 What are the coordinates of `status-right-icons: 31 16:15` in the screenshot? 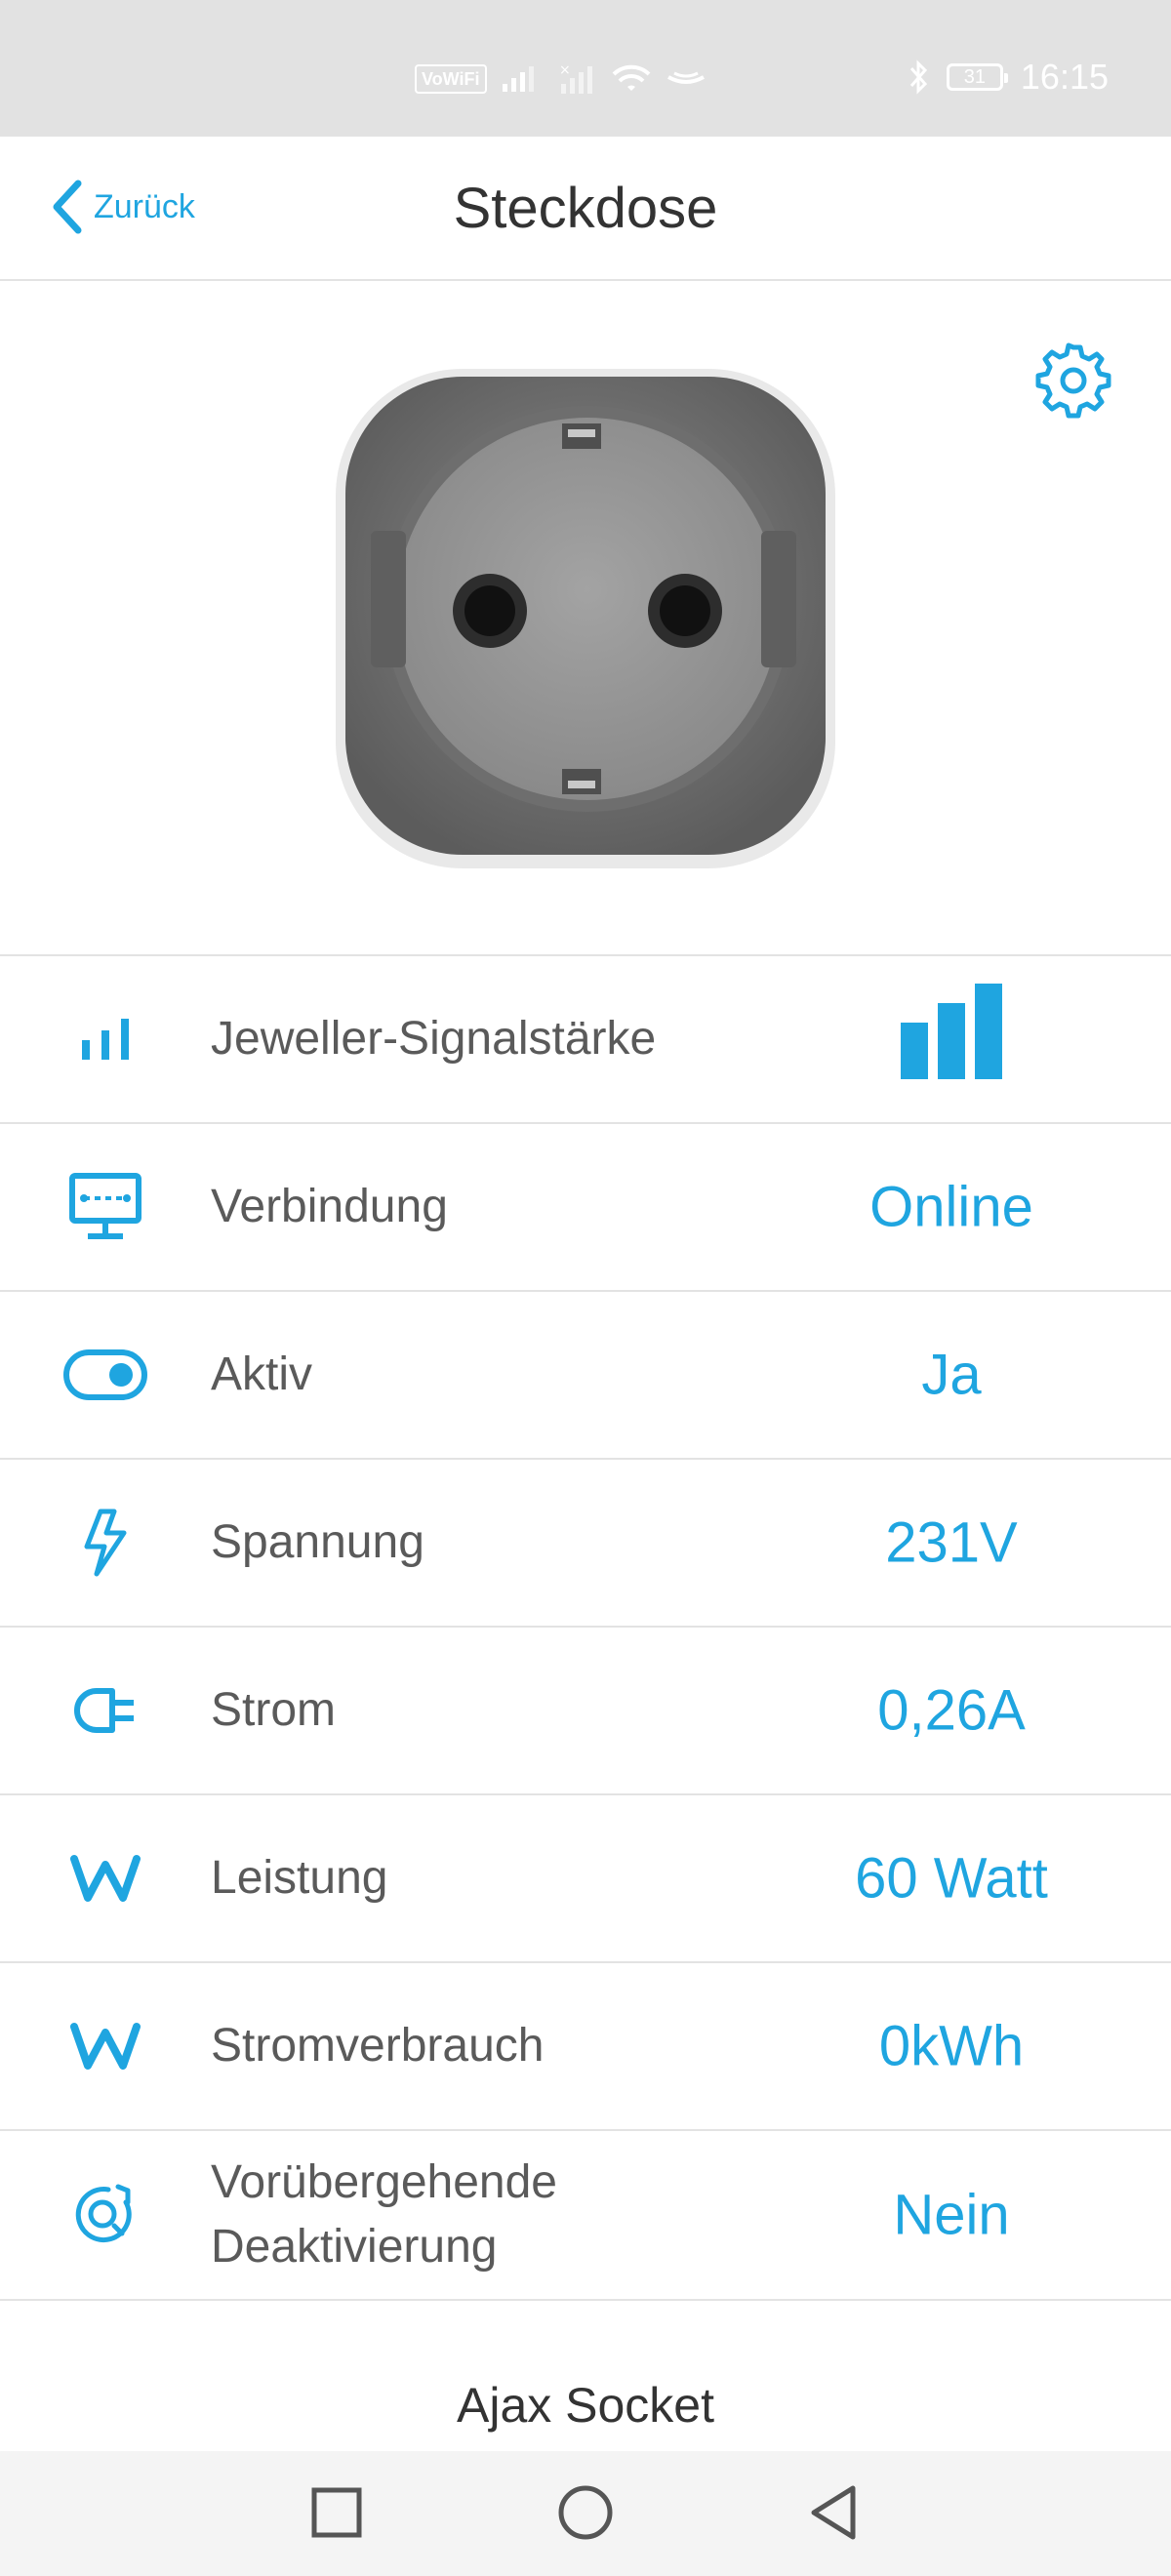 It's located at (1008, 77).